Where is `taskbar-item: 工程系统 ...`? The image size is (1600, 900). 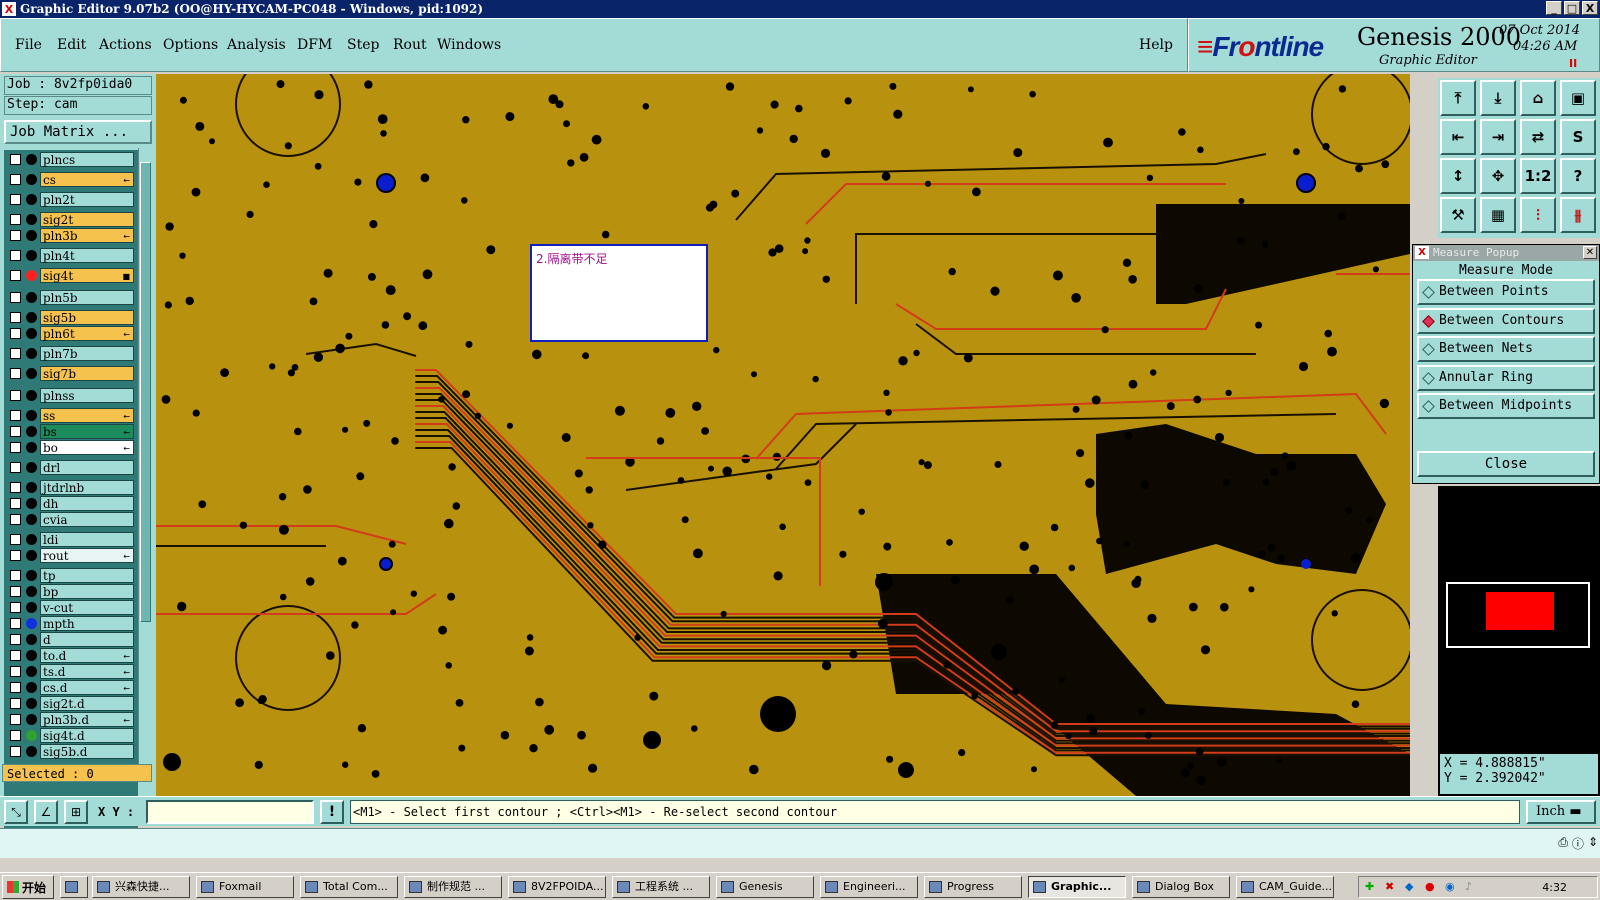
taskbar-item: 工程系统 ... is located at coordinates (661, 887).